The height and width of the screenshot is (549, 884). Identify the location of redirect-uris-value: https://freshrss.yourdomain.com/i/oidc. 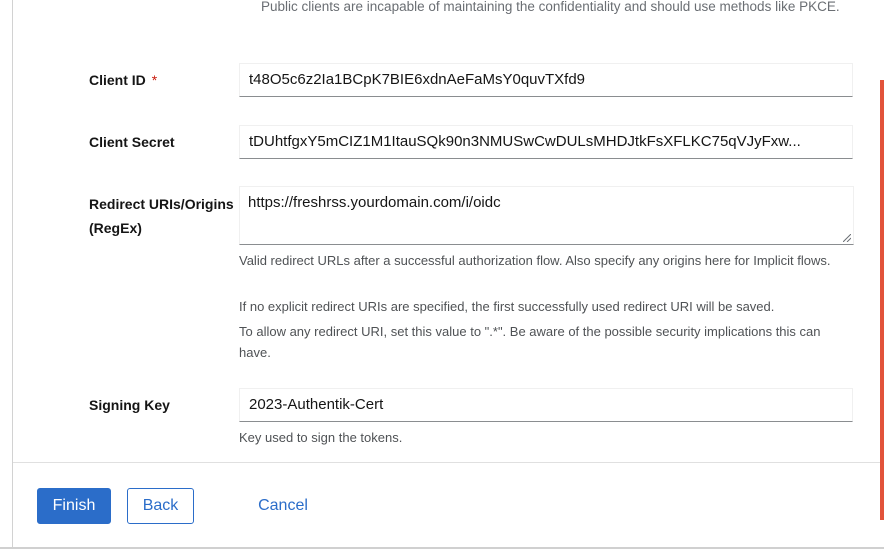
(374, 202).